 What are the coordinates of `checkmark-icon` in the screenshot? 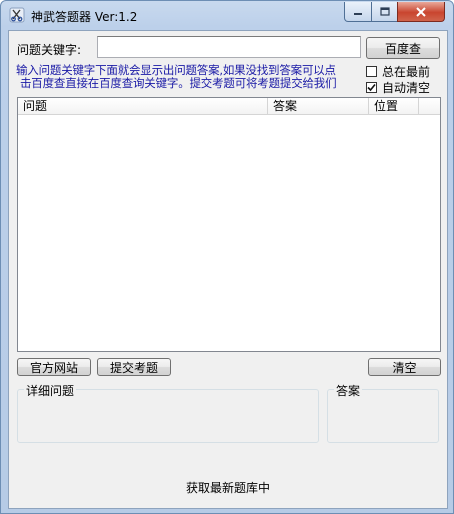 It's located at (371, 87).